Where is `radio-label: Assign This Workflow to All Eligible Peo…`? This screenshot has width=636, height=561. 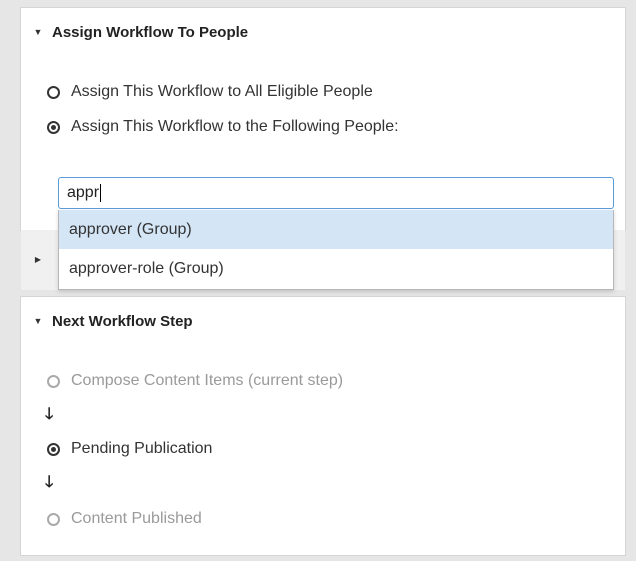
radio-label: Assign This Workflow to All Eligible Peo… is located at coordinates (222, 91).